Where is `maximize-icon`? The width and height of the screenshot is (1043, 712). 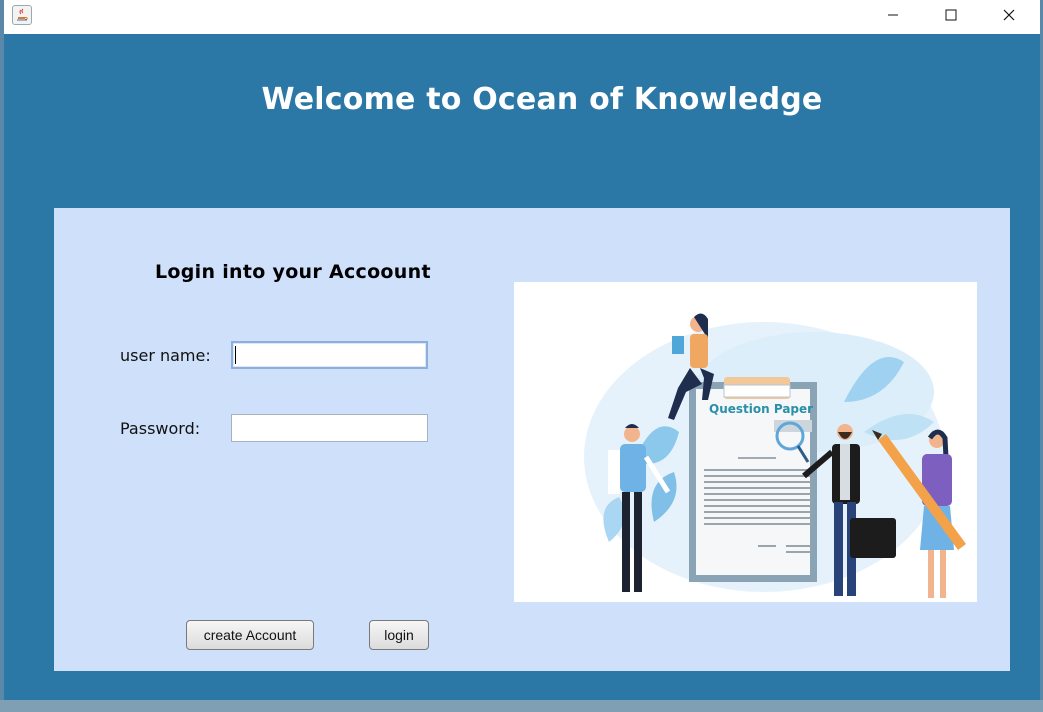
maximize-icon is located at coordinates (951, 15).